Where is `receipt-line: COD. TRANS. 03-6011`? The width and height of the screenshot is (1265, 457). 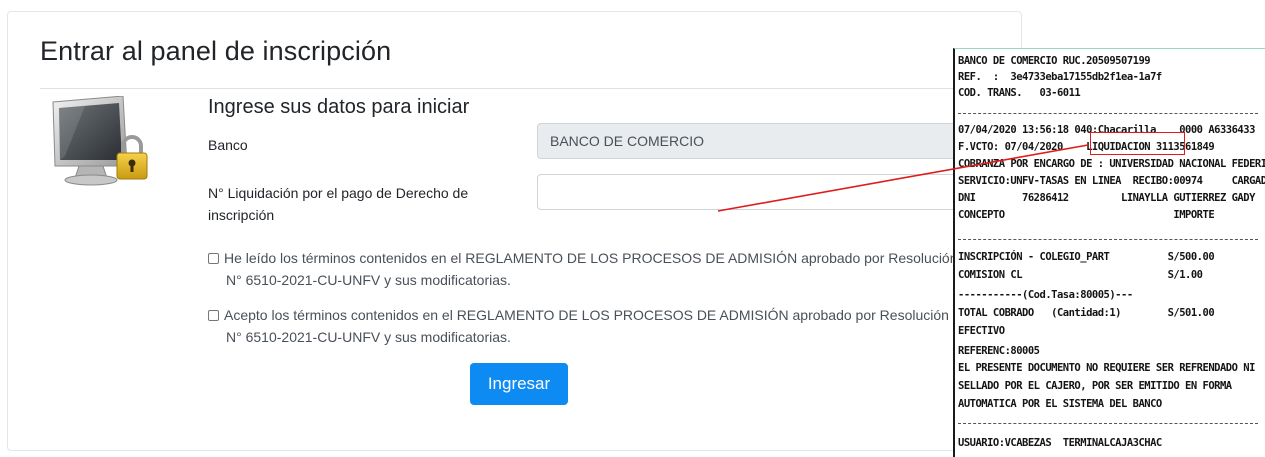 receipt-line: COD. TRANS. 03-6011 is located at coordinates (1019, 93).